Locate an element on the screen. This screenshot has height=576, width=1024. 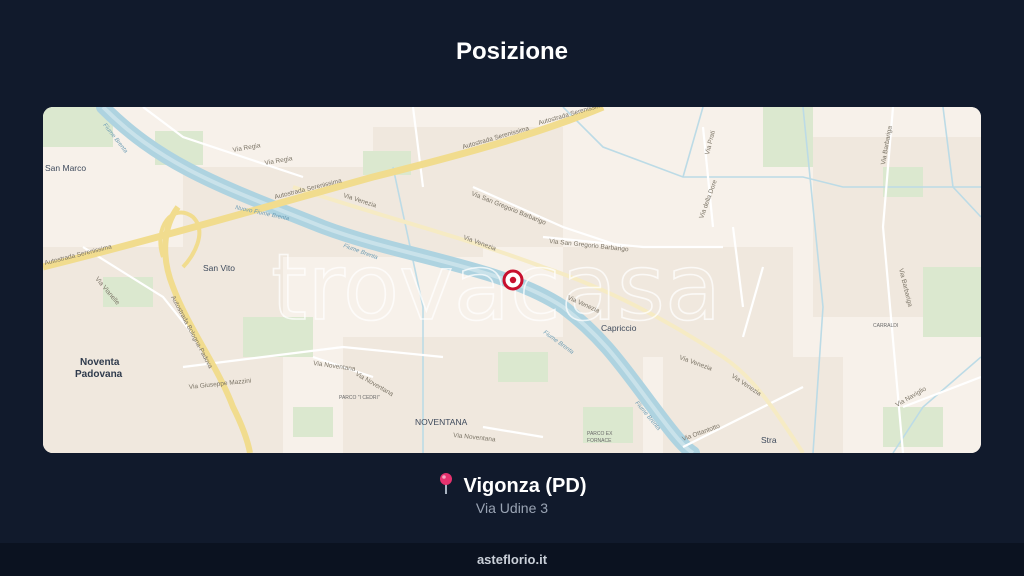
label-carraldi: CARRALDI is located at coordinates (885, 326).